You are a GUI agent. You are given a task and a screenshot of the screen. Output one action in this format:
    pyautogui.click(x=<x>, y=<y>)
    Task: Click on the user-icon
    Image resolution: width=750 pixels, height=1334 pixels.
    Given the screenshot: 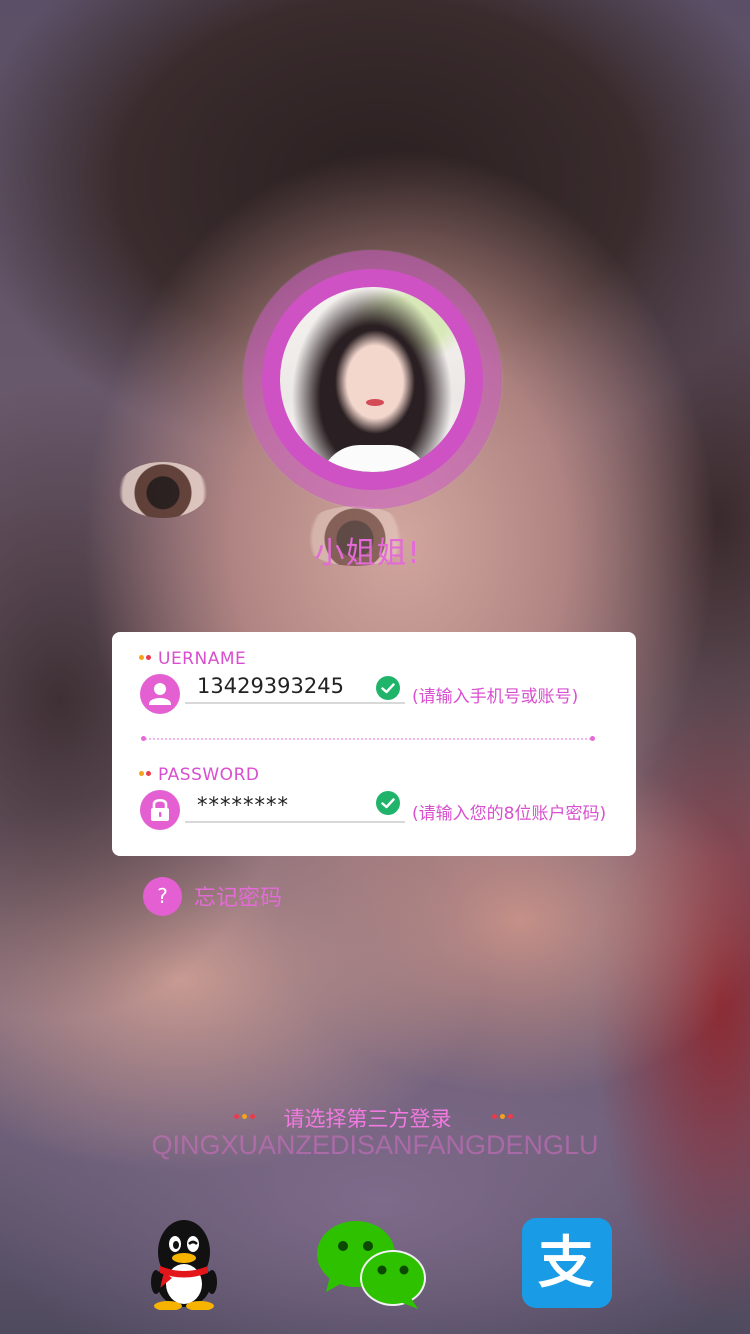 What is the action you would take?
    pyautogui.click(x=160, y=694)
    